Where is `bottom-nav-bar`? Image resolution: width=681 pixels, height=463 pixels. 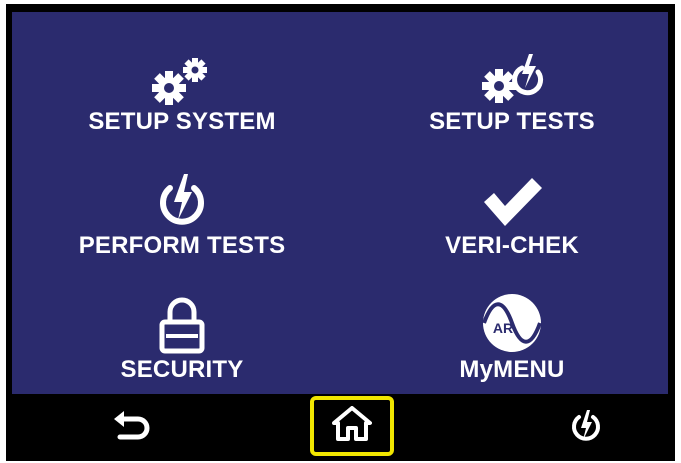
bottom-nav-bar is located at coordinates (340, 427).